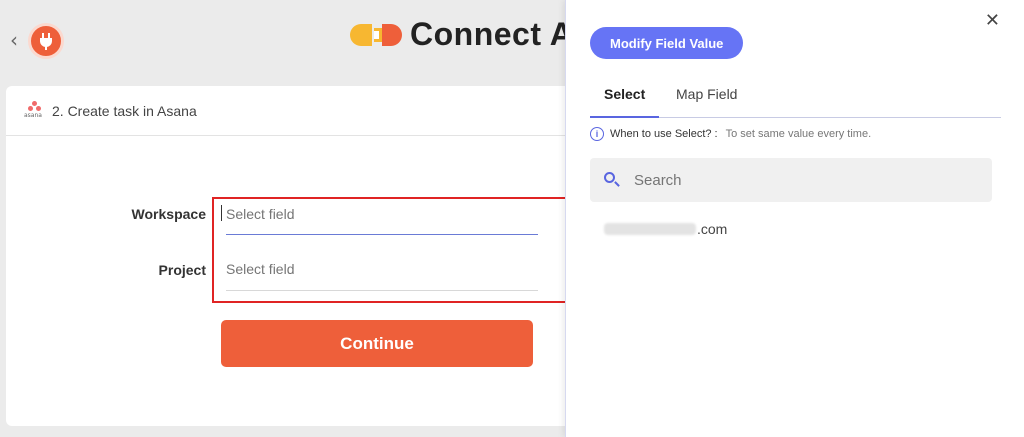 This screenshot has width=1024, height=437. What do you see at coordinates (124, 110) in the screenshot?
I see `step-title: 2. Create task in Asana` at bounding box center [124, 110].